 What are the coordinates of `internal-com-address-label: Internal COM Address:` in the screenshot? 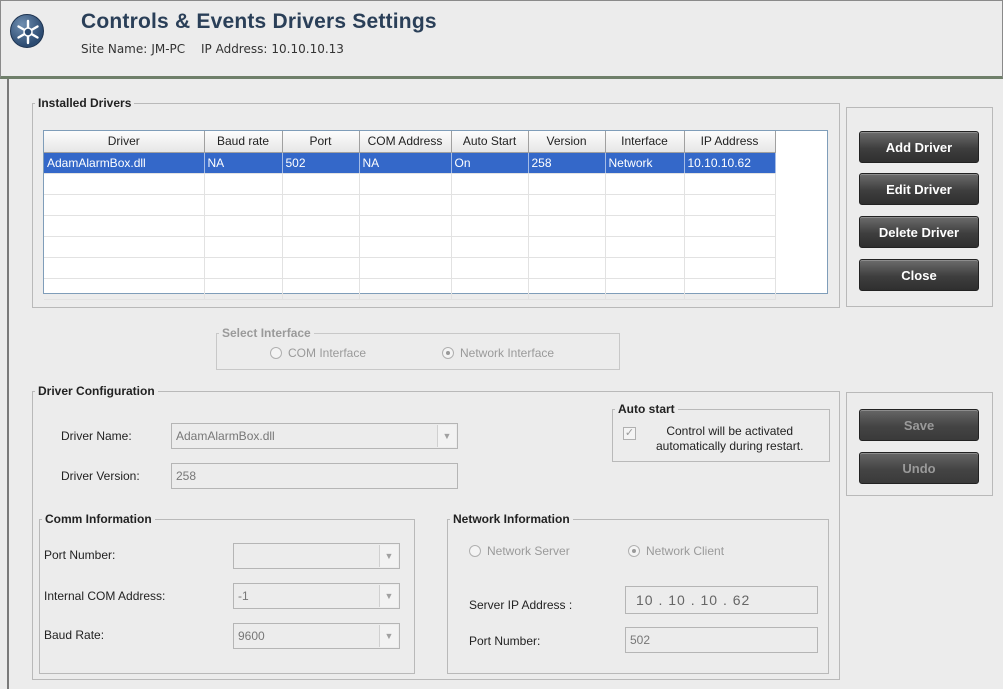 It's located at (105, 596).